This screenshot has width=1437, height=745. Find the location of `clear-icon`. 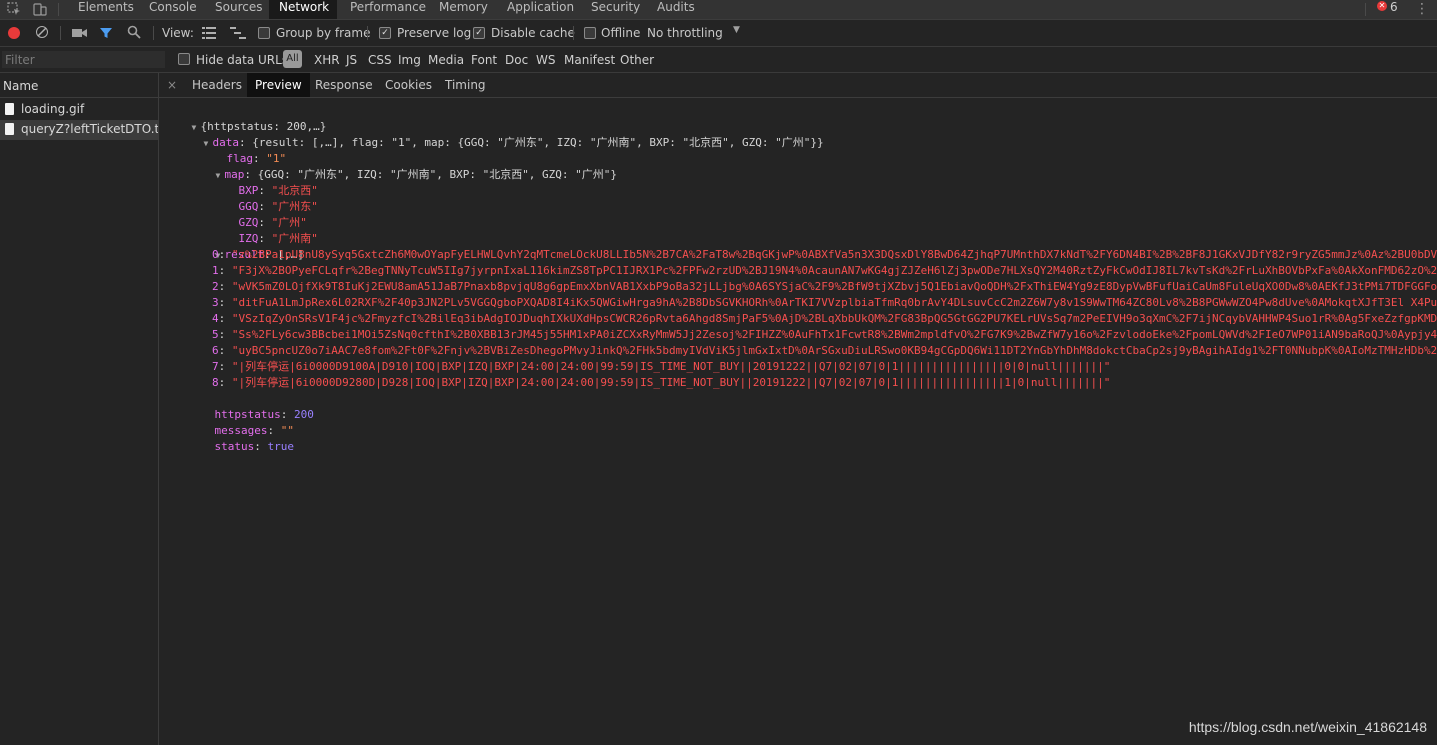

clear-icon is located at coordinates (42, 32).